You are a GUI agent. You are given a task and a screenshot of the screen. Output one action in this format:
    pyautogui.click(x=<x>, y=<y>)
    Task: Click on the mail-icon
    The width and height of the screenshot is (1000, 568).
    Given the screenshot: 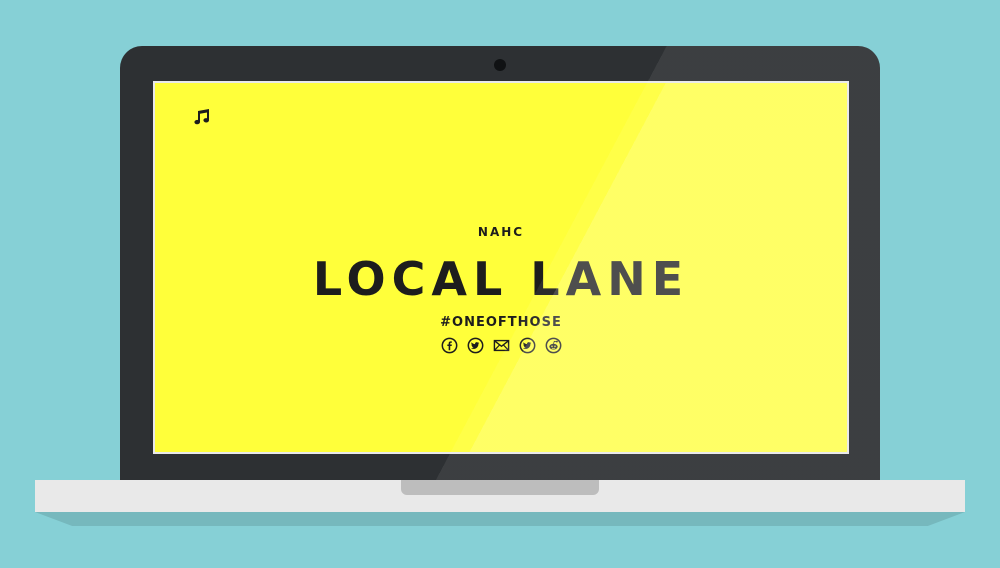 What is the action you would take?
    pyautogui.click(x=501, y=345)
    